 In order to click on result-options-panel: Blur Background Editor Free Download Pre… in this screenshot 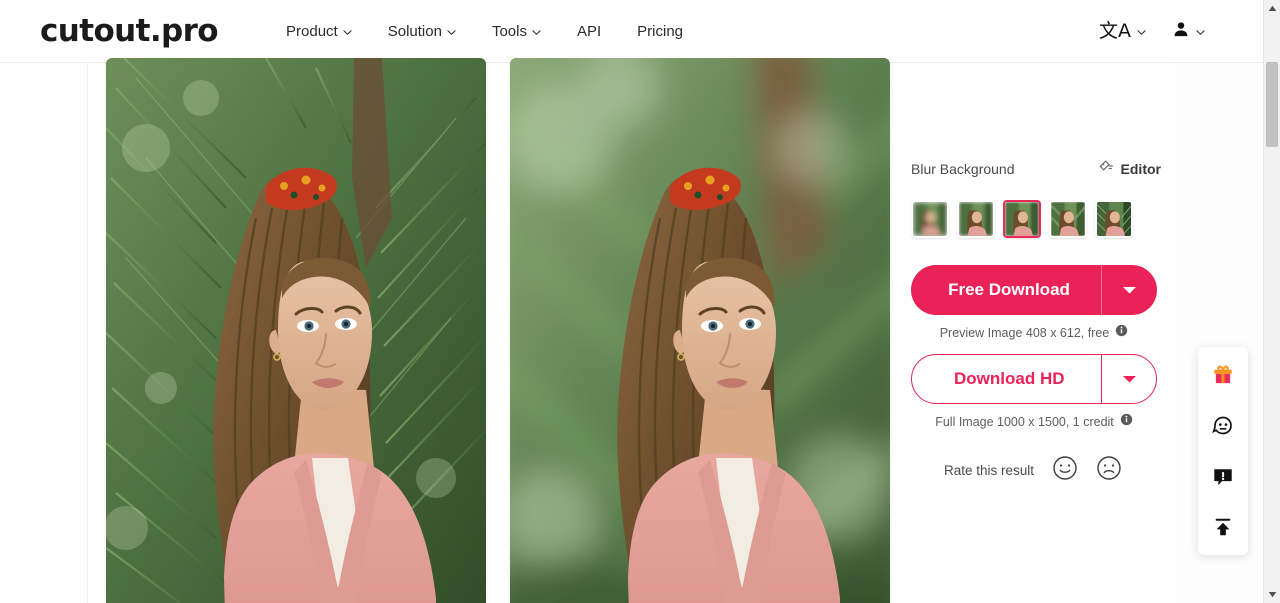, I will do `click(1036, 322)`.